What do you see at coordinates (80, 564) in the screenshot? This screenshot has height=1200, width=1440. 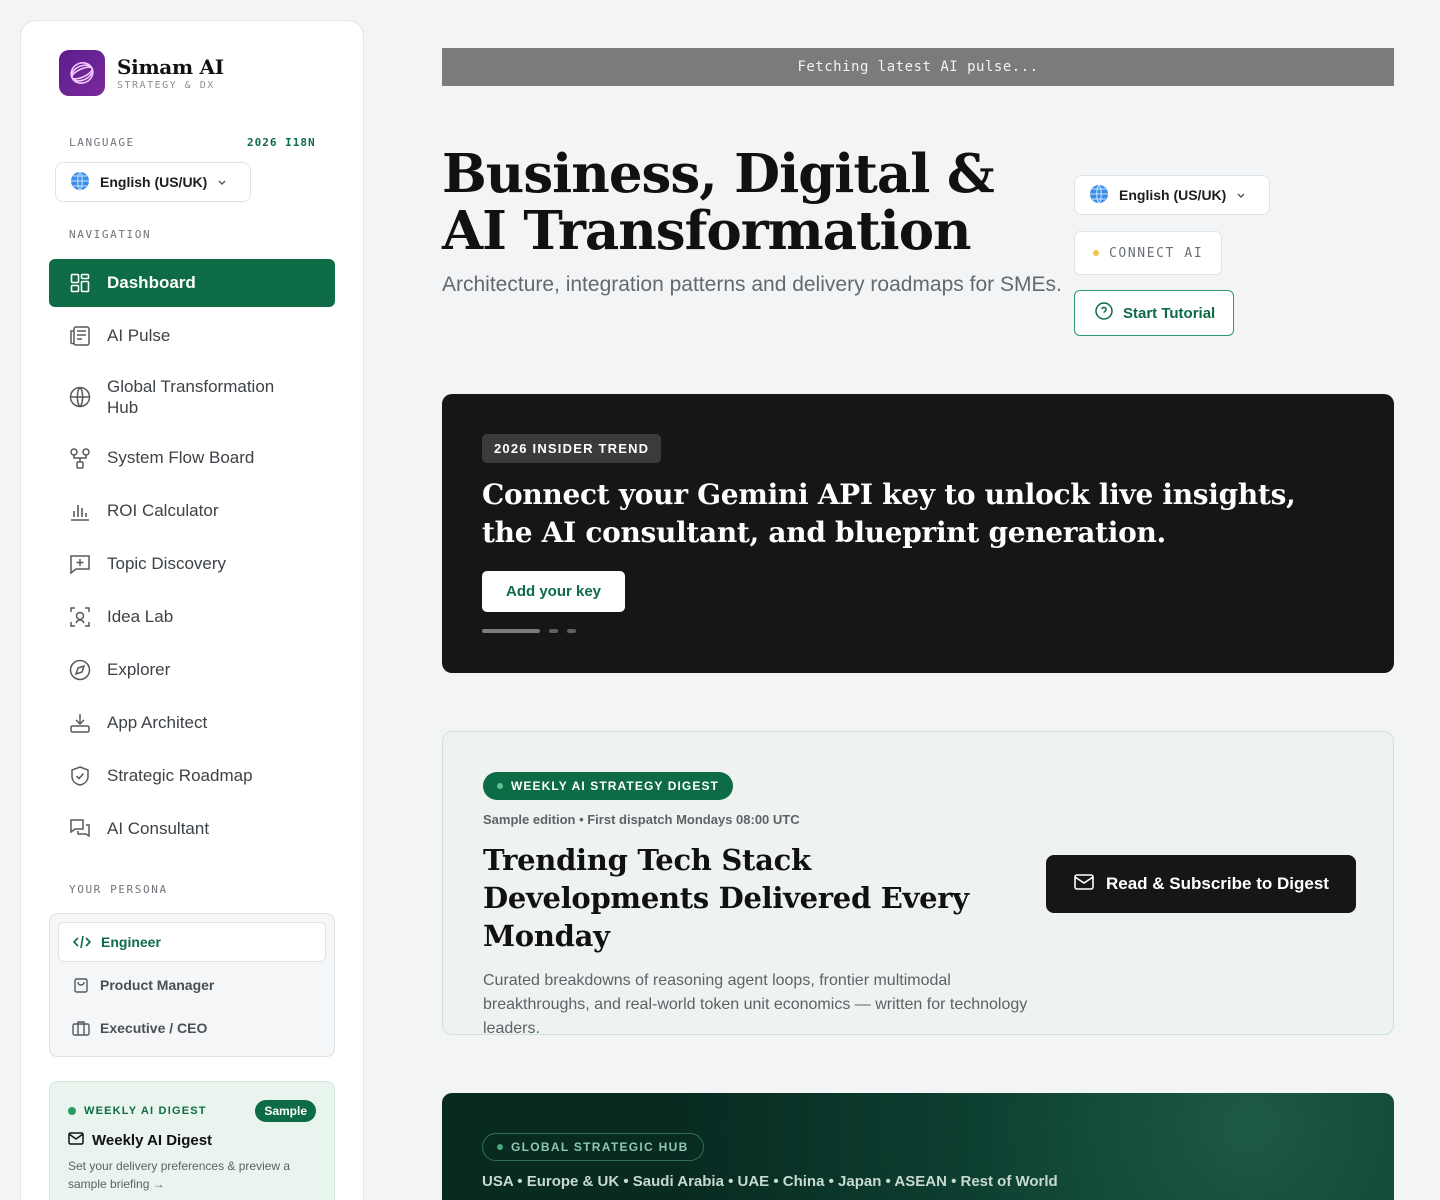 I see `message-plus-icon` at bounding box center [80, 564].